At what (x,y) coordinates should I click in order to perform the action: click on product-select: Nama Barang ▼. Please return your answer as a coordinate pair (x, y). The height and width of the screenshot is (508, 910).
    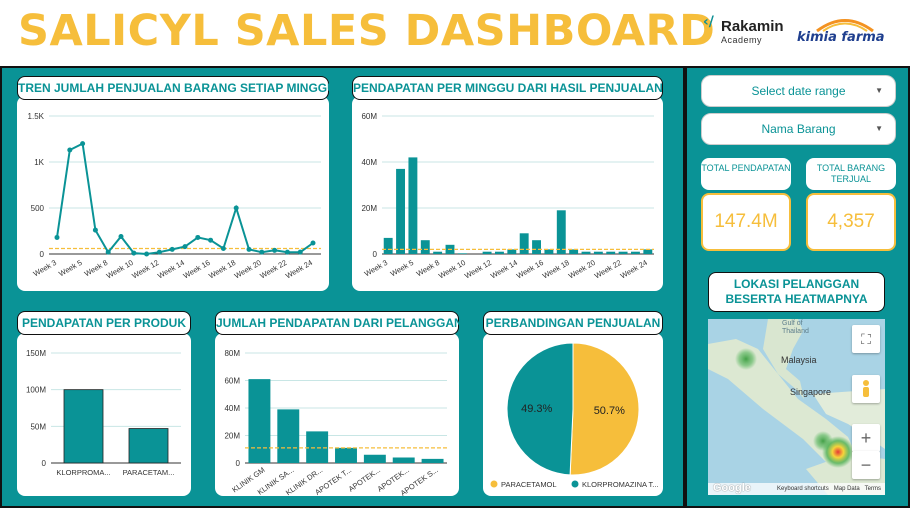
    Looking at the image, I should click on (798, 129).